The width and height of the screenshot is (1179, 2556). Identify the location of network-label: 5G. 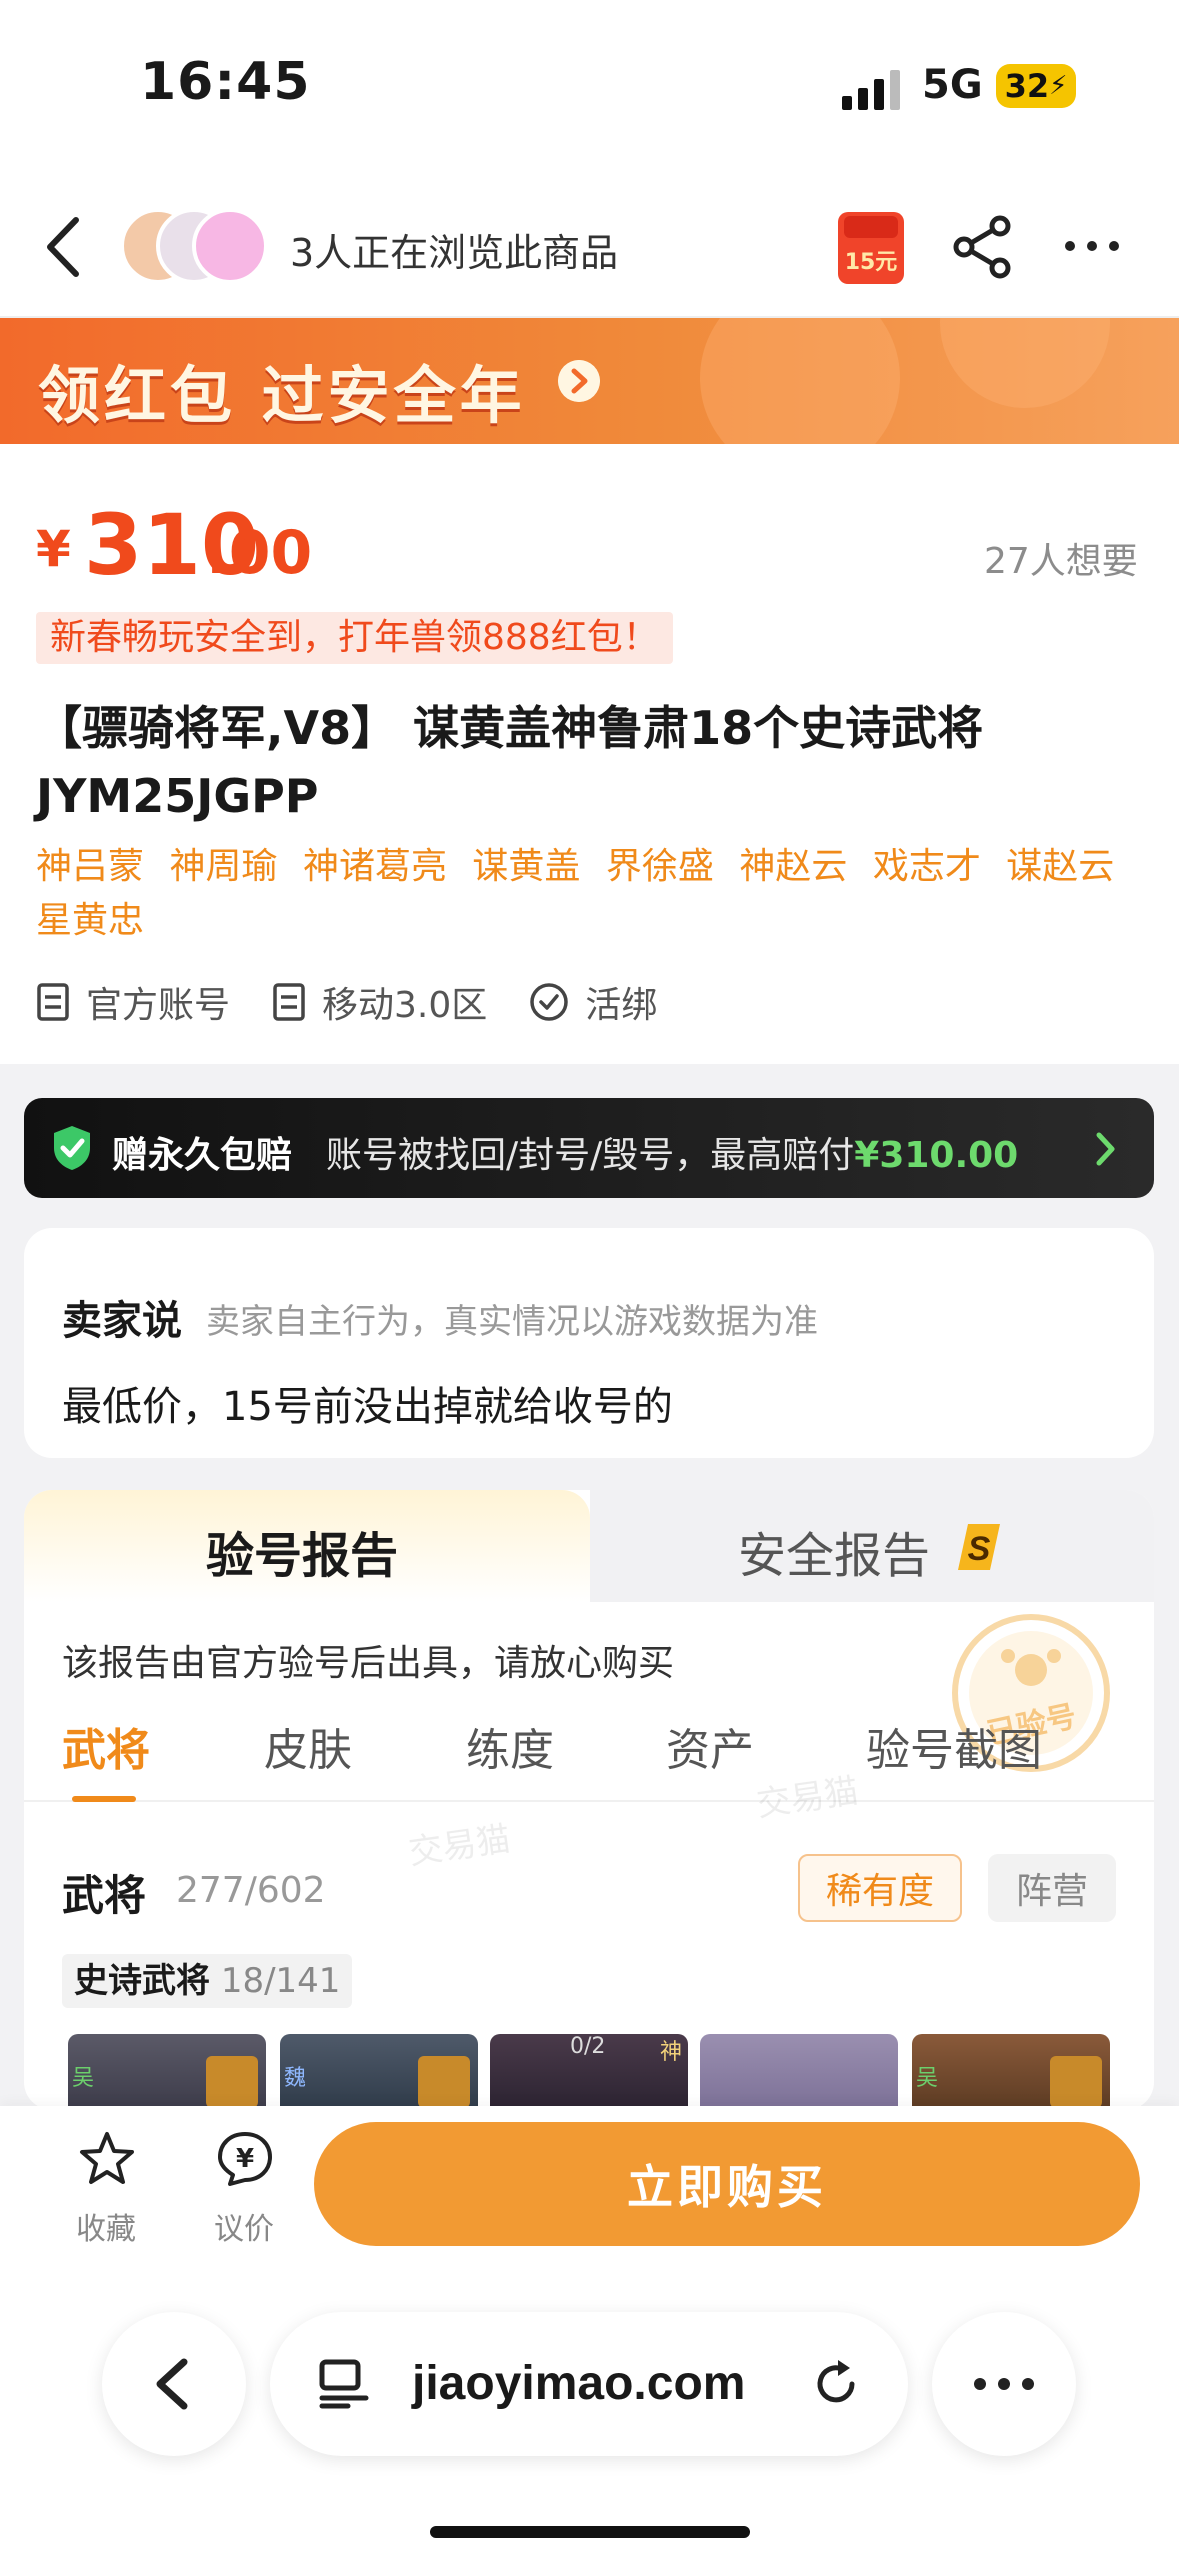
(952, 85).